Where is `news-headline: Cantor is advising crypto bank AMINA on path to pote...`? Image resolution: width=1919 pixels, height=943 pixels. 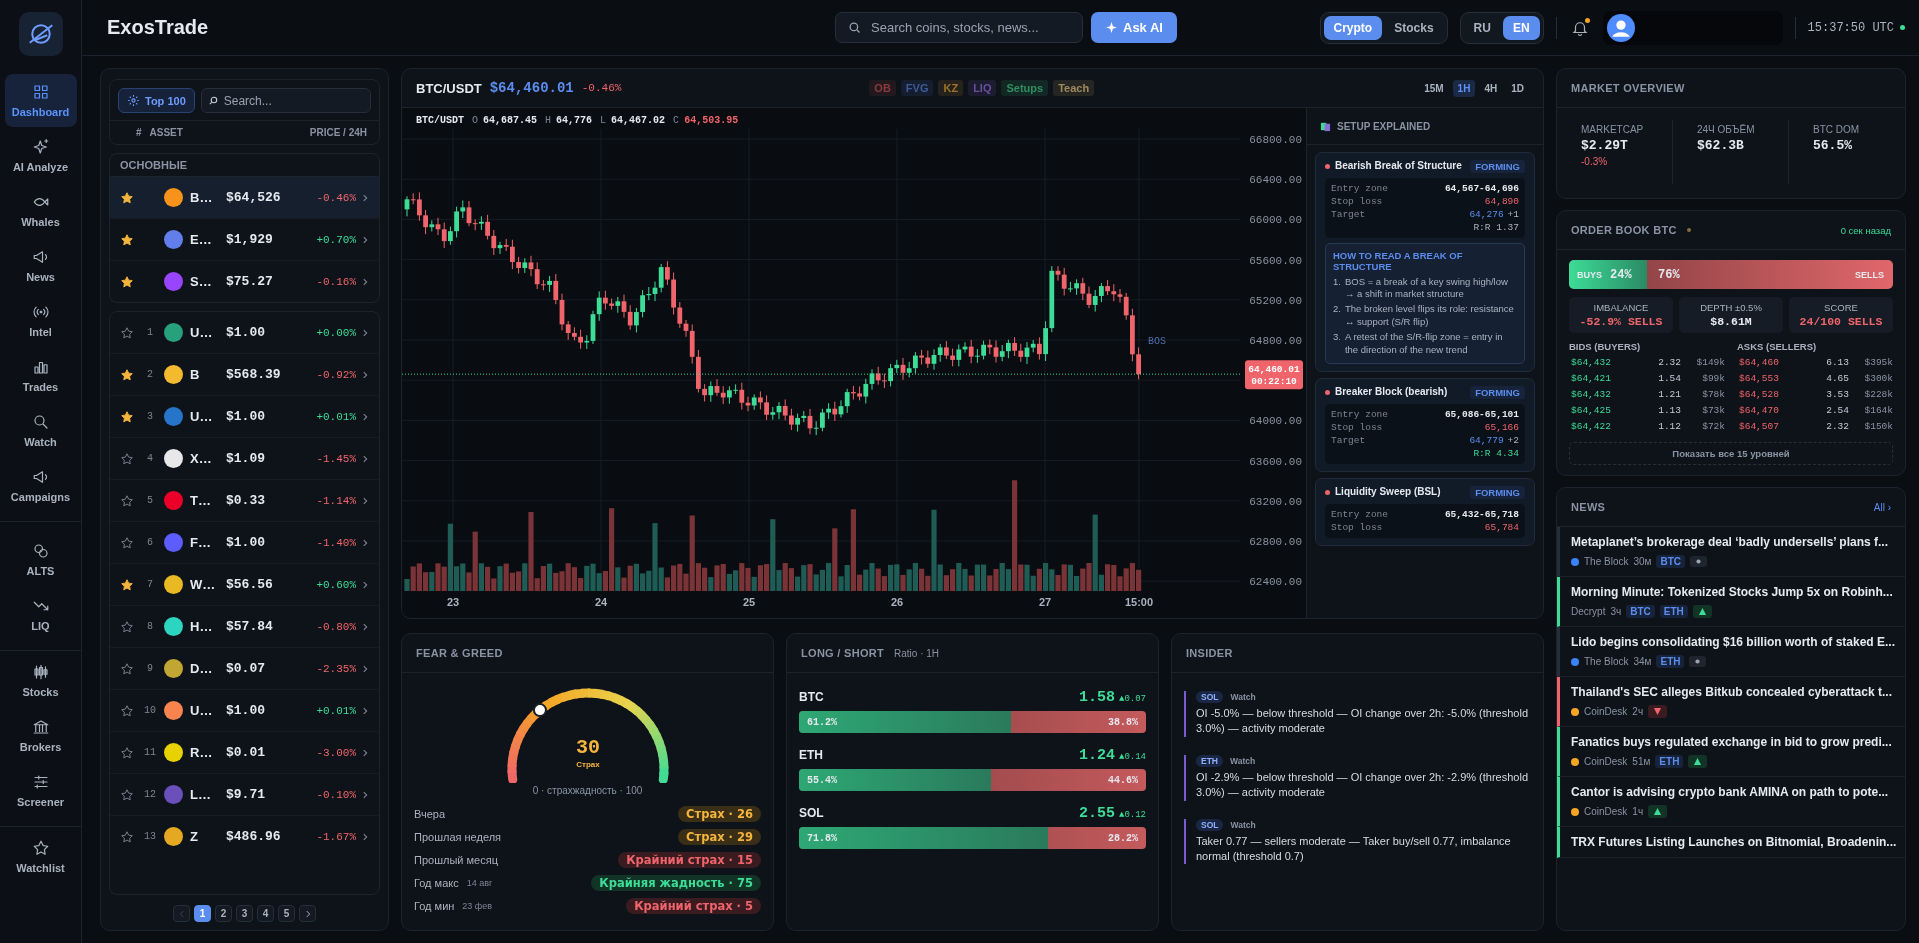
news-headline: Cantor is advising crypto bank AMINA on path to pote... is located at coordinates (1730, 792).